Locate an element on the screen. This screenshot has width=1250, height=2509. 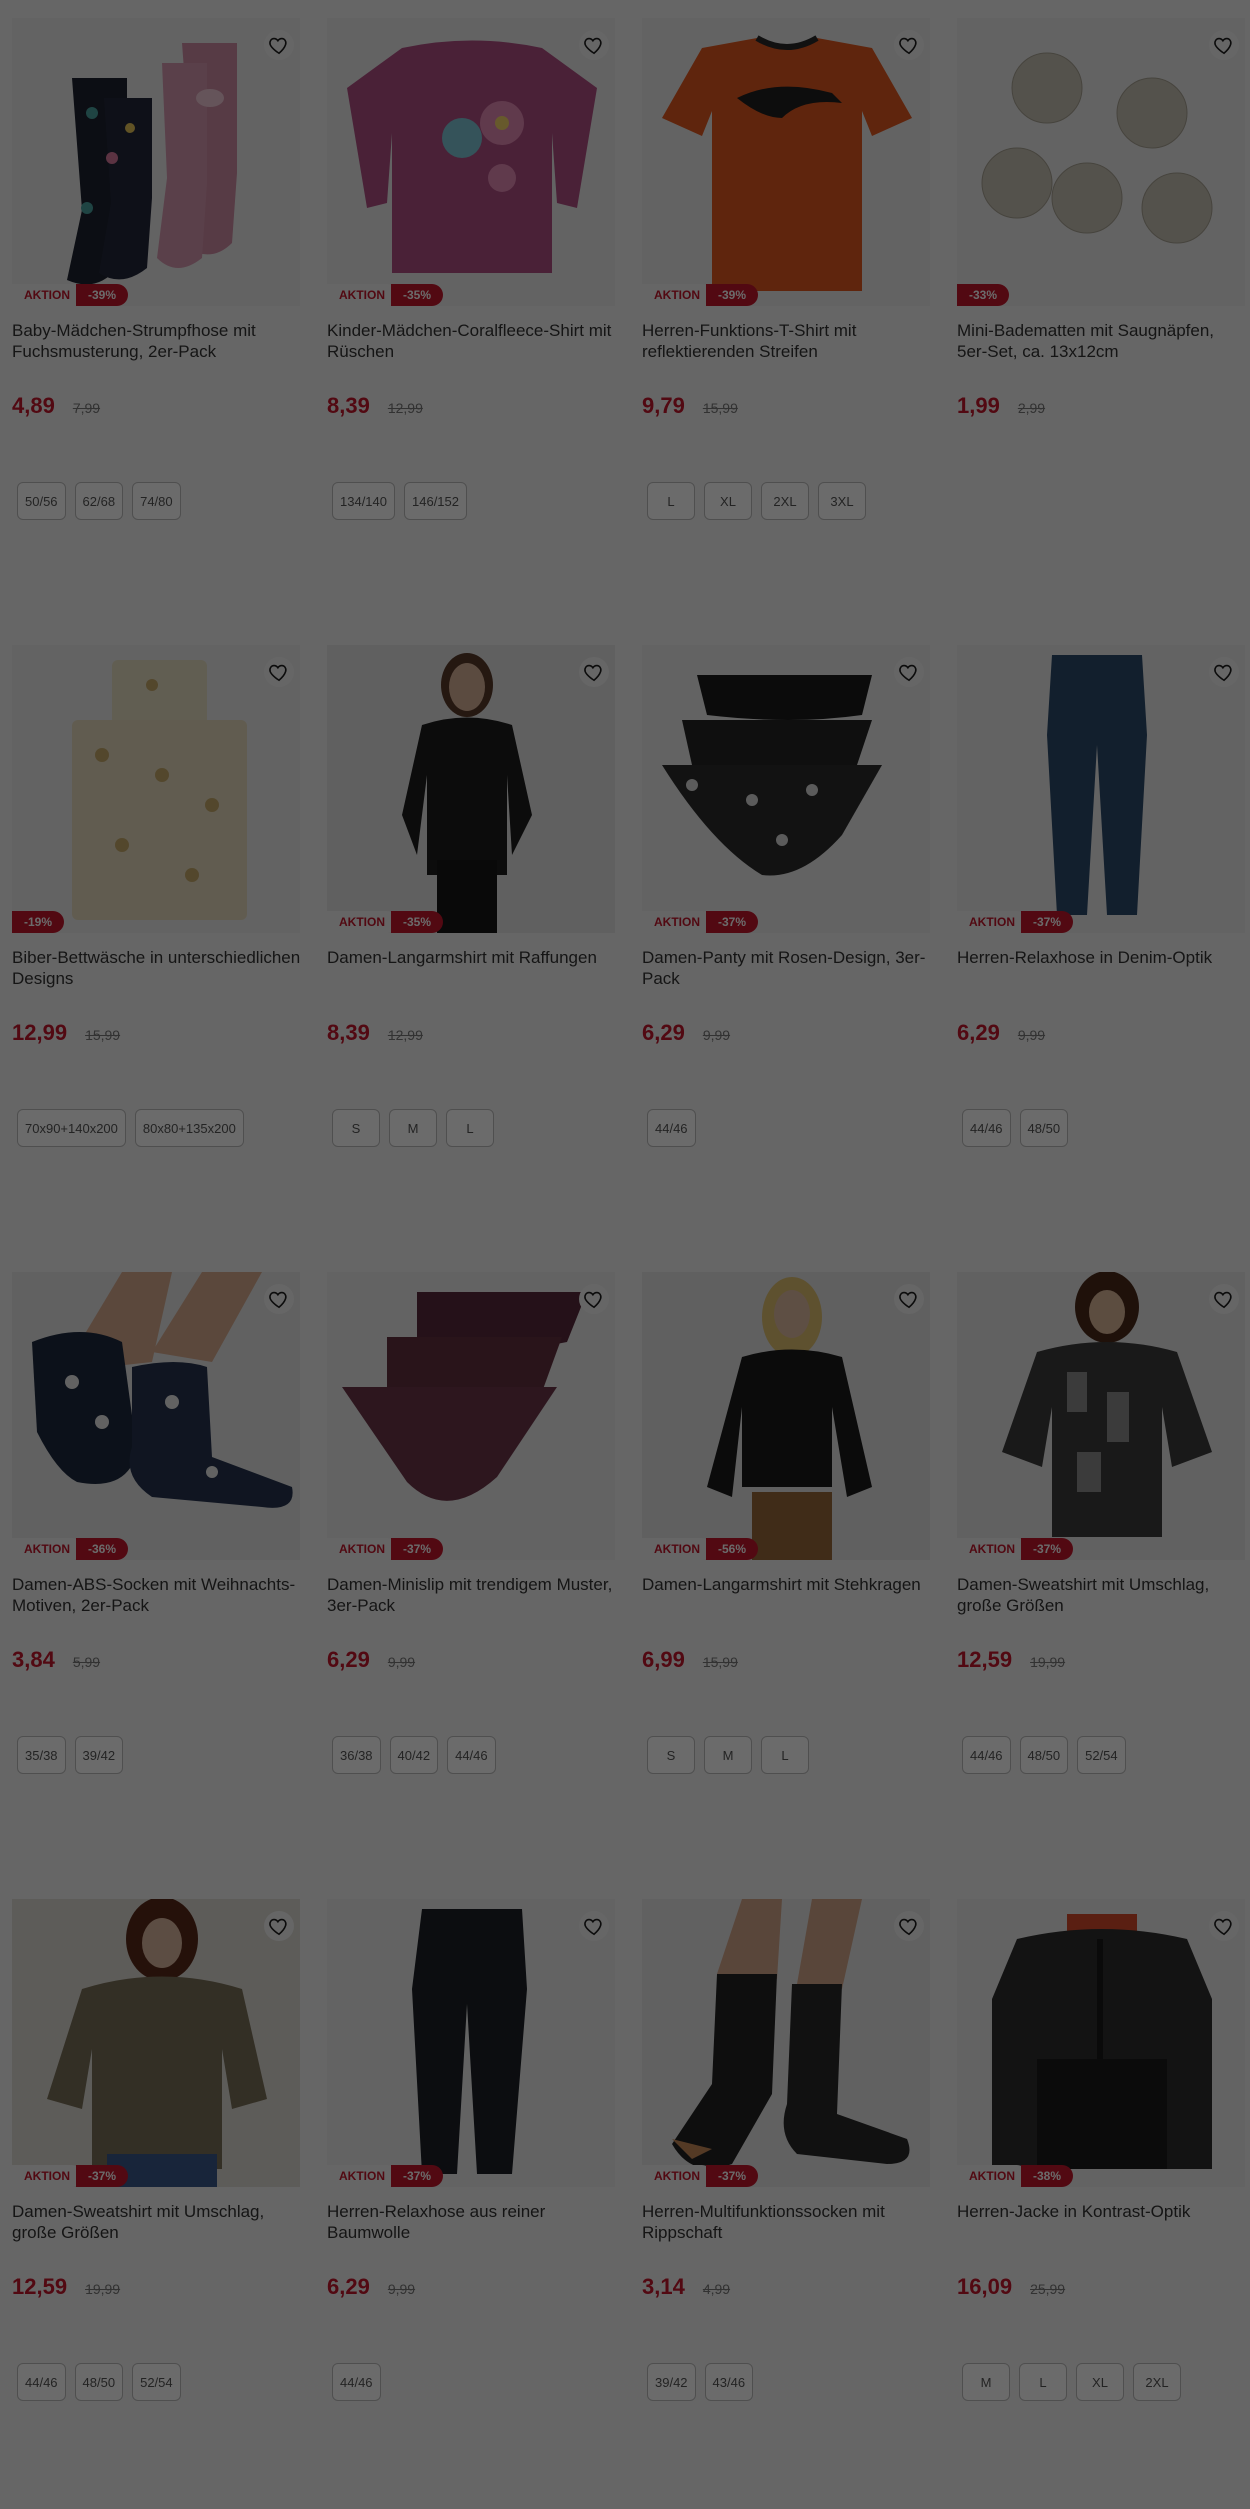
size-option: 134/140 is located at coordinates (363, 501).